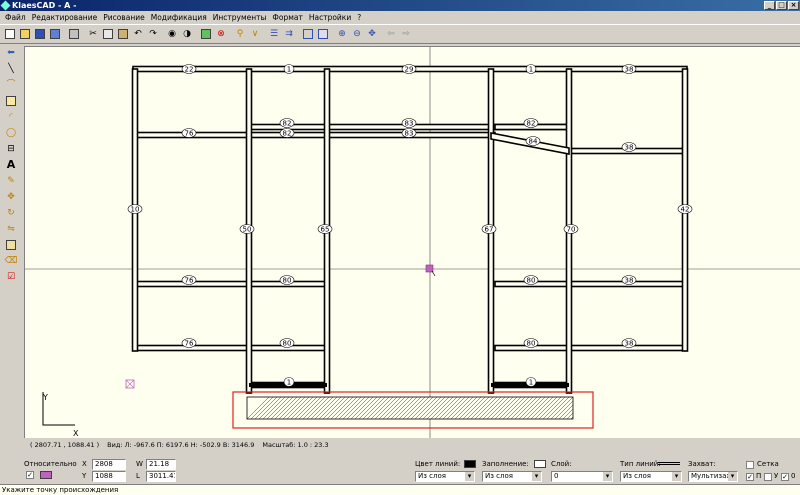  Describe the element at coordinates (533, 142) in the screenshot. I see `profile-label: 84` at that location.